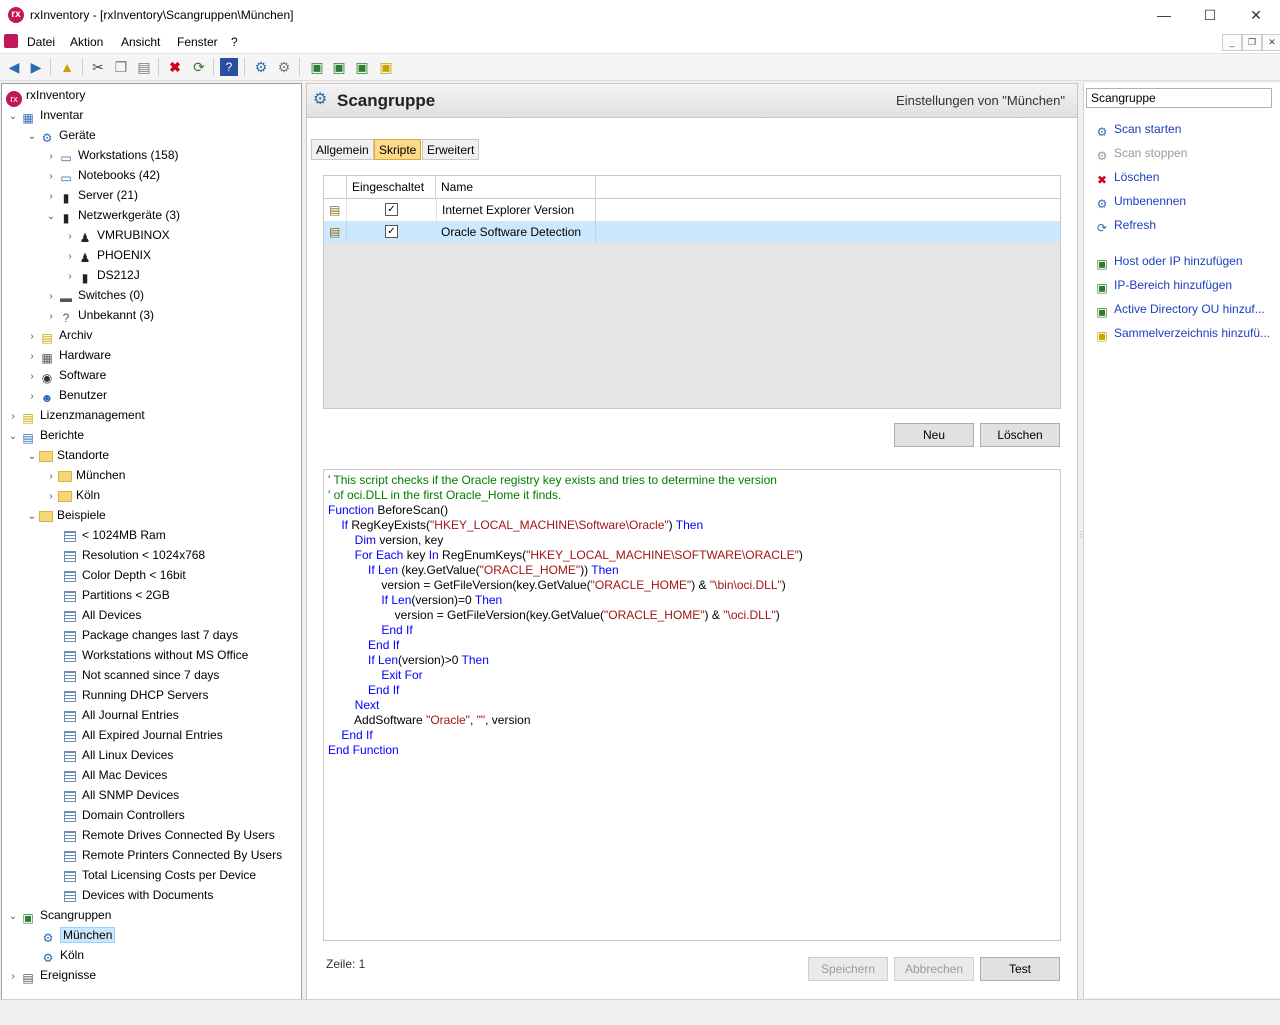 The image size is (1280, 1025). I want to click on tree-item-report: Running DHCP Servers, so click(135, 695).